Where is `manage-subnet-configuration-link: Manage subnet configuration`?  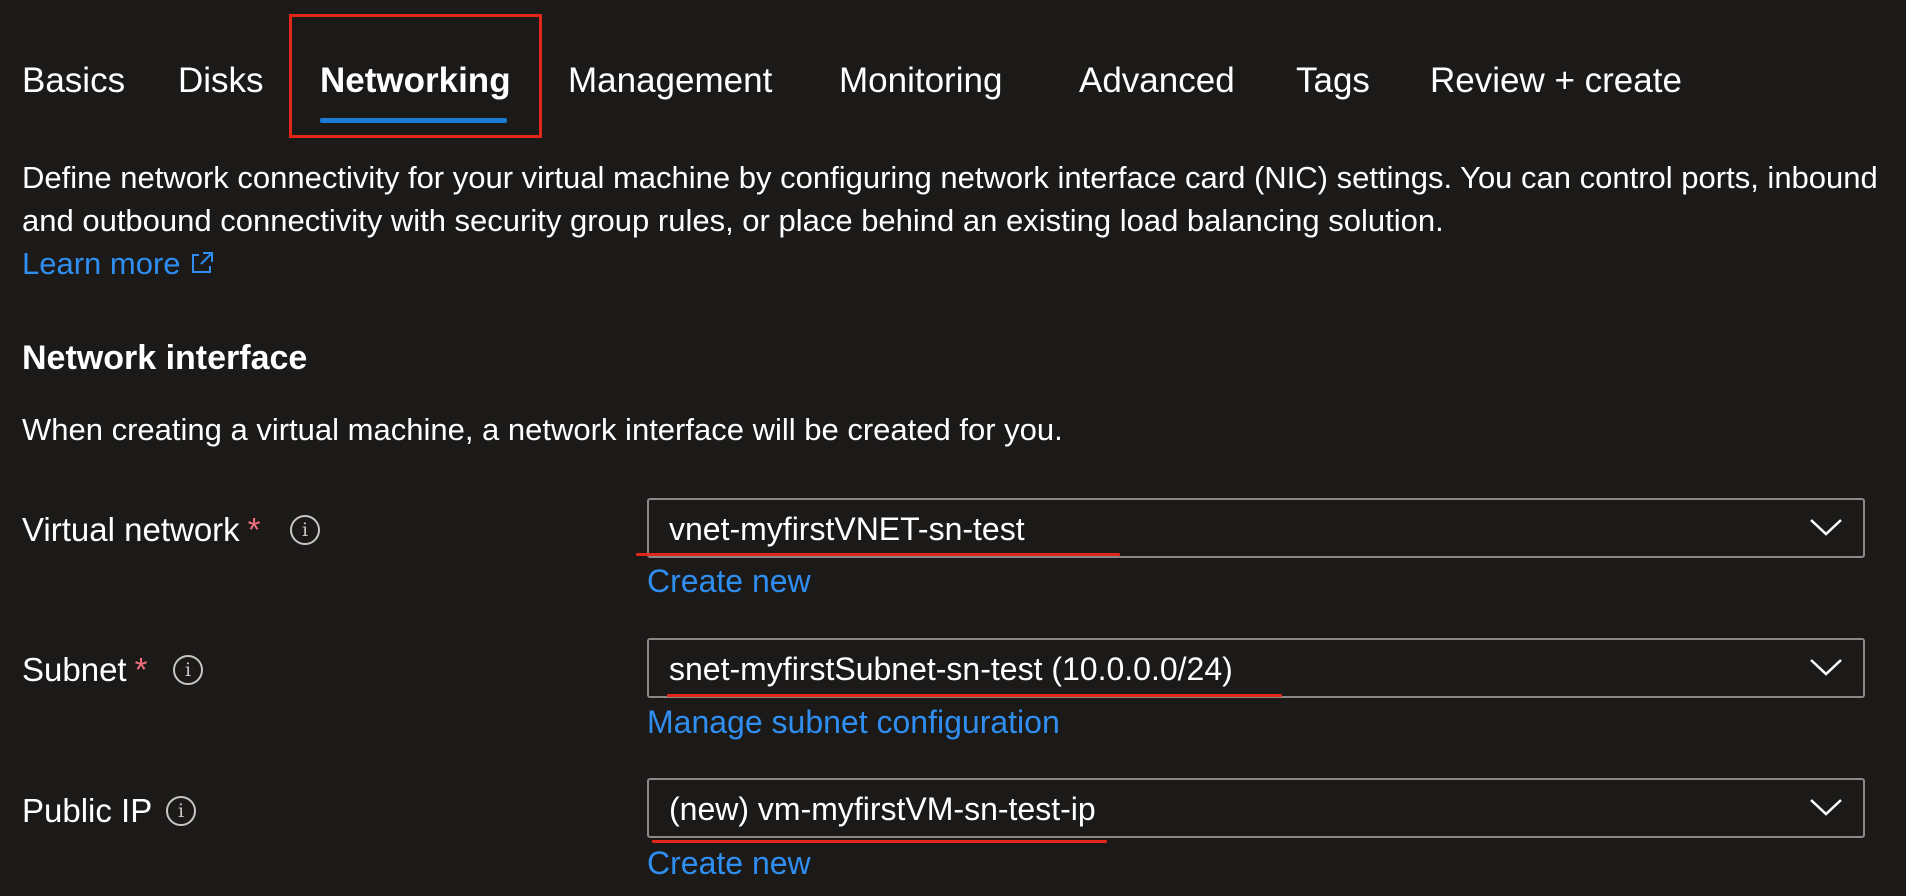
manage-subnet-configuration-link: Manage subnet configuration is located at coordinates (853, 722).